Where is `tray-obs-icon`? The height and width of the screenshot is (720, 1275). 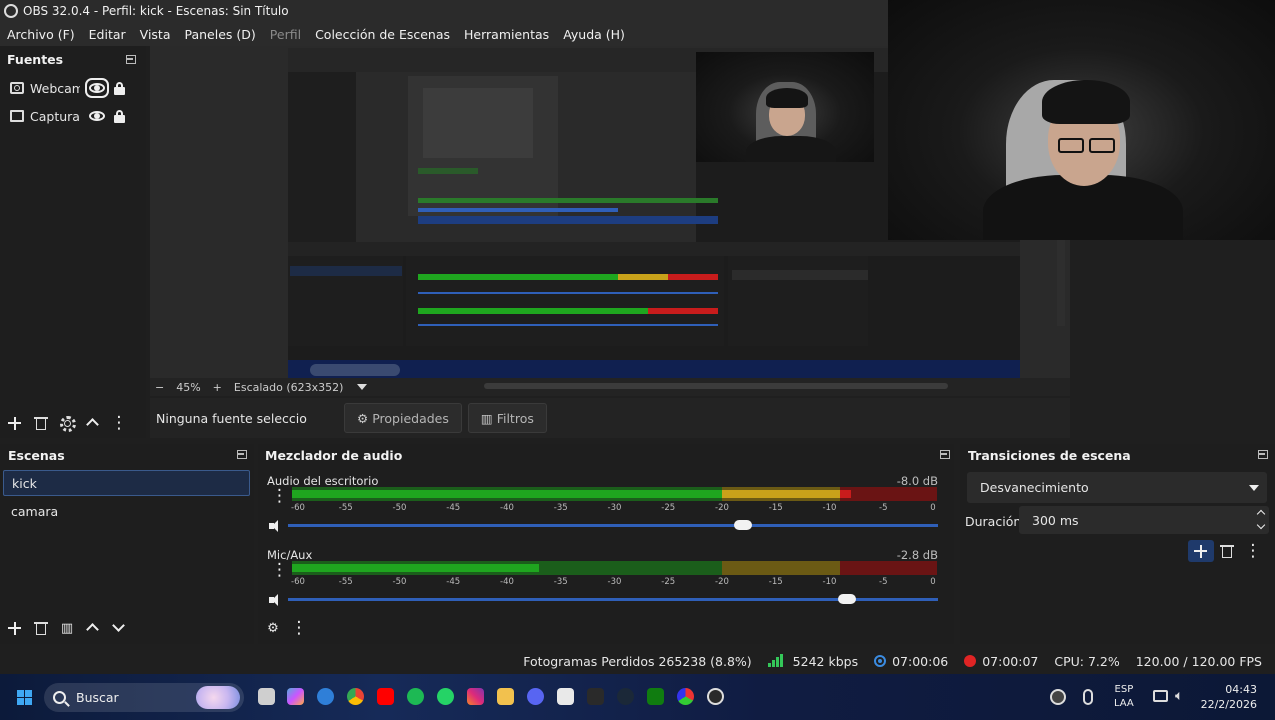 tray-obs-icon is located at coordinates (1058, 697).